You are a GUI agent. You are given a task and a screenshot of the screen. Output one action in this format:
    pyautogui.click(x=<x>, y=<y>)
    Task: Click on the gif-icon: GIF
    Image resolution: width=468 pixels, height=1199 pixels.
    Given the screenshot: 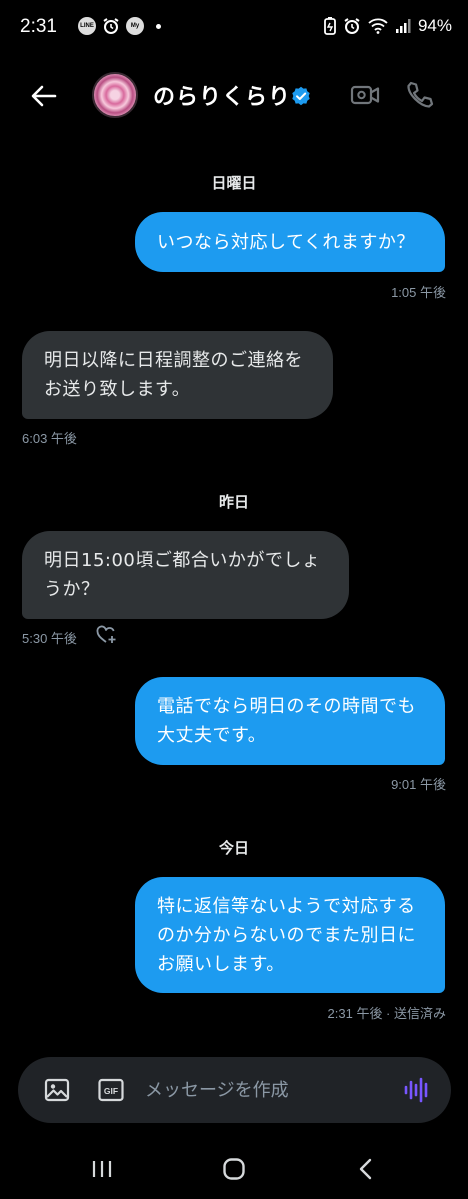 What is the action you would take?
    pyautogui.click(x=111, y=1090)
    